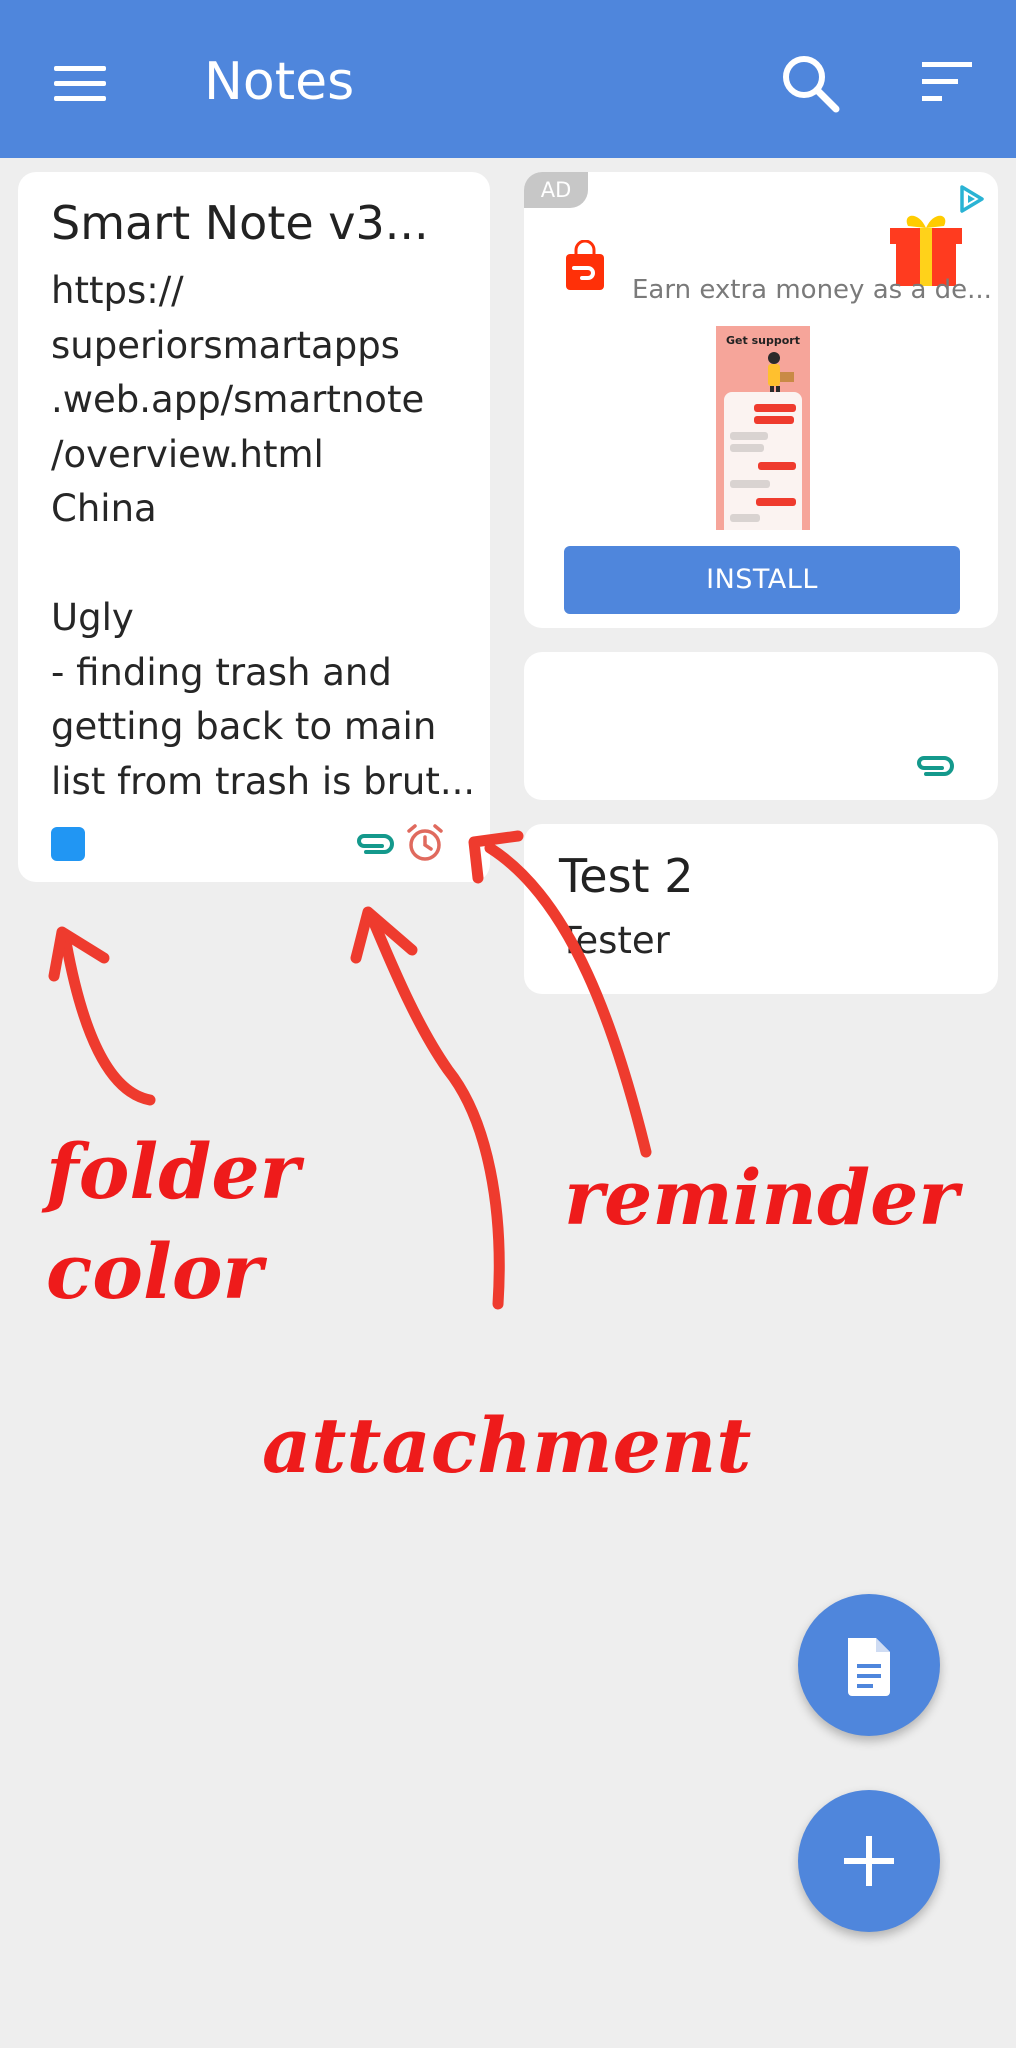 Image resolution: width=1016 pixels, height=2048 pixels. I want to click on folder-color-swatch, so click(68, 844).